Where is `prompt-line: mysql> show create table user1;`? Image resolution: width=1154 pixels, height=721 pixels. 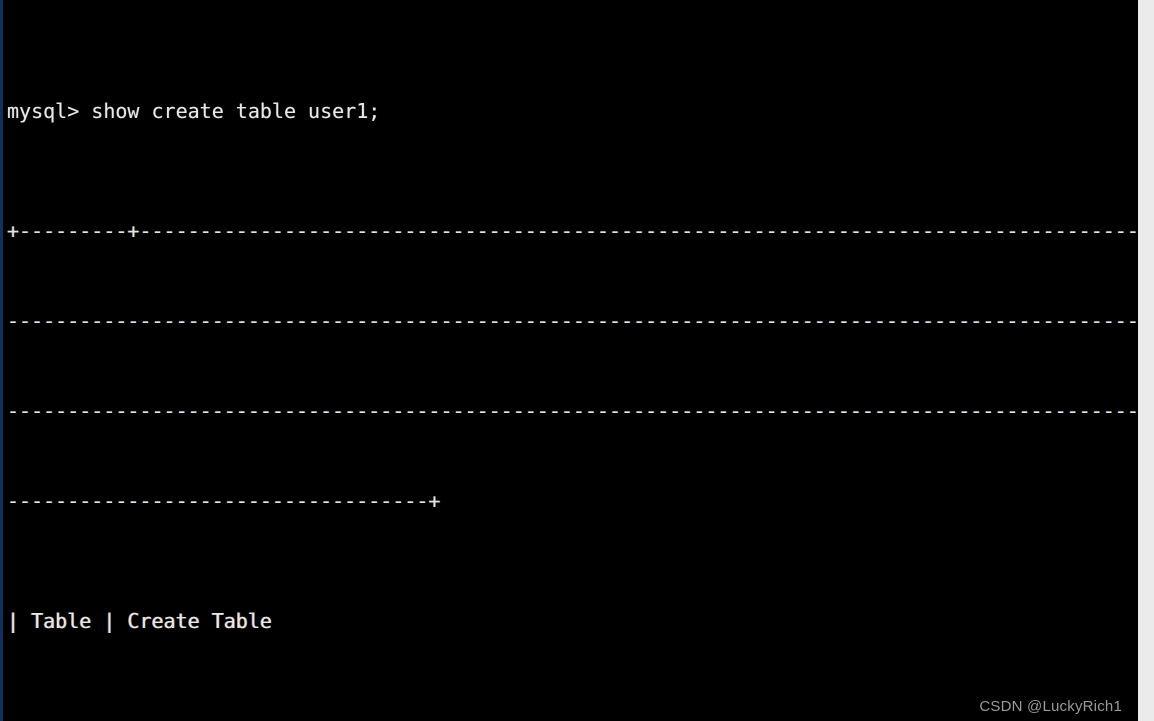
prompt-line: mysql> show create table user1; is located at coordinates (194, 111).